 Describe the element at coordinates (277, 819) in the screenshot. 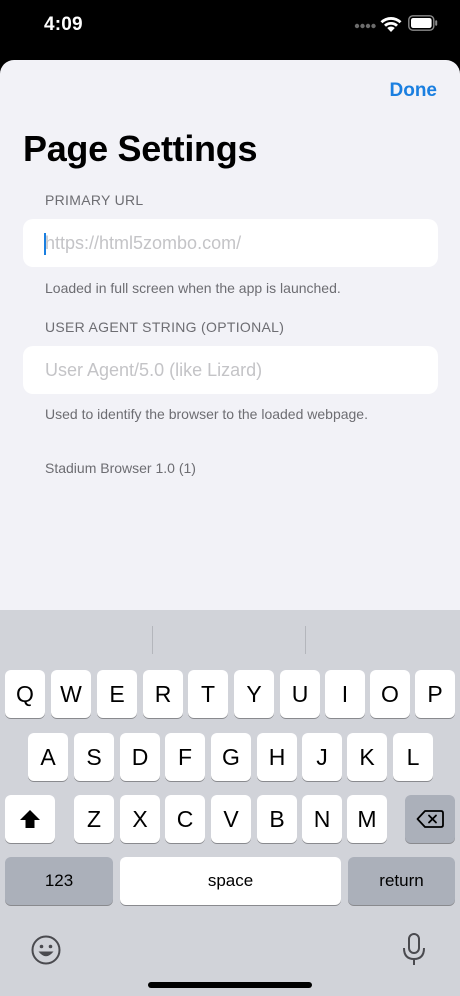

I see `key-b: B` at that location.